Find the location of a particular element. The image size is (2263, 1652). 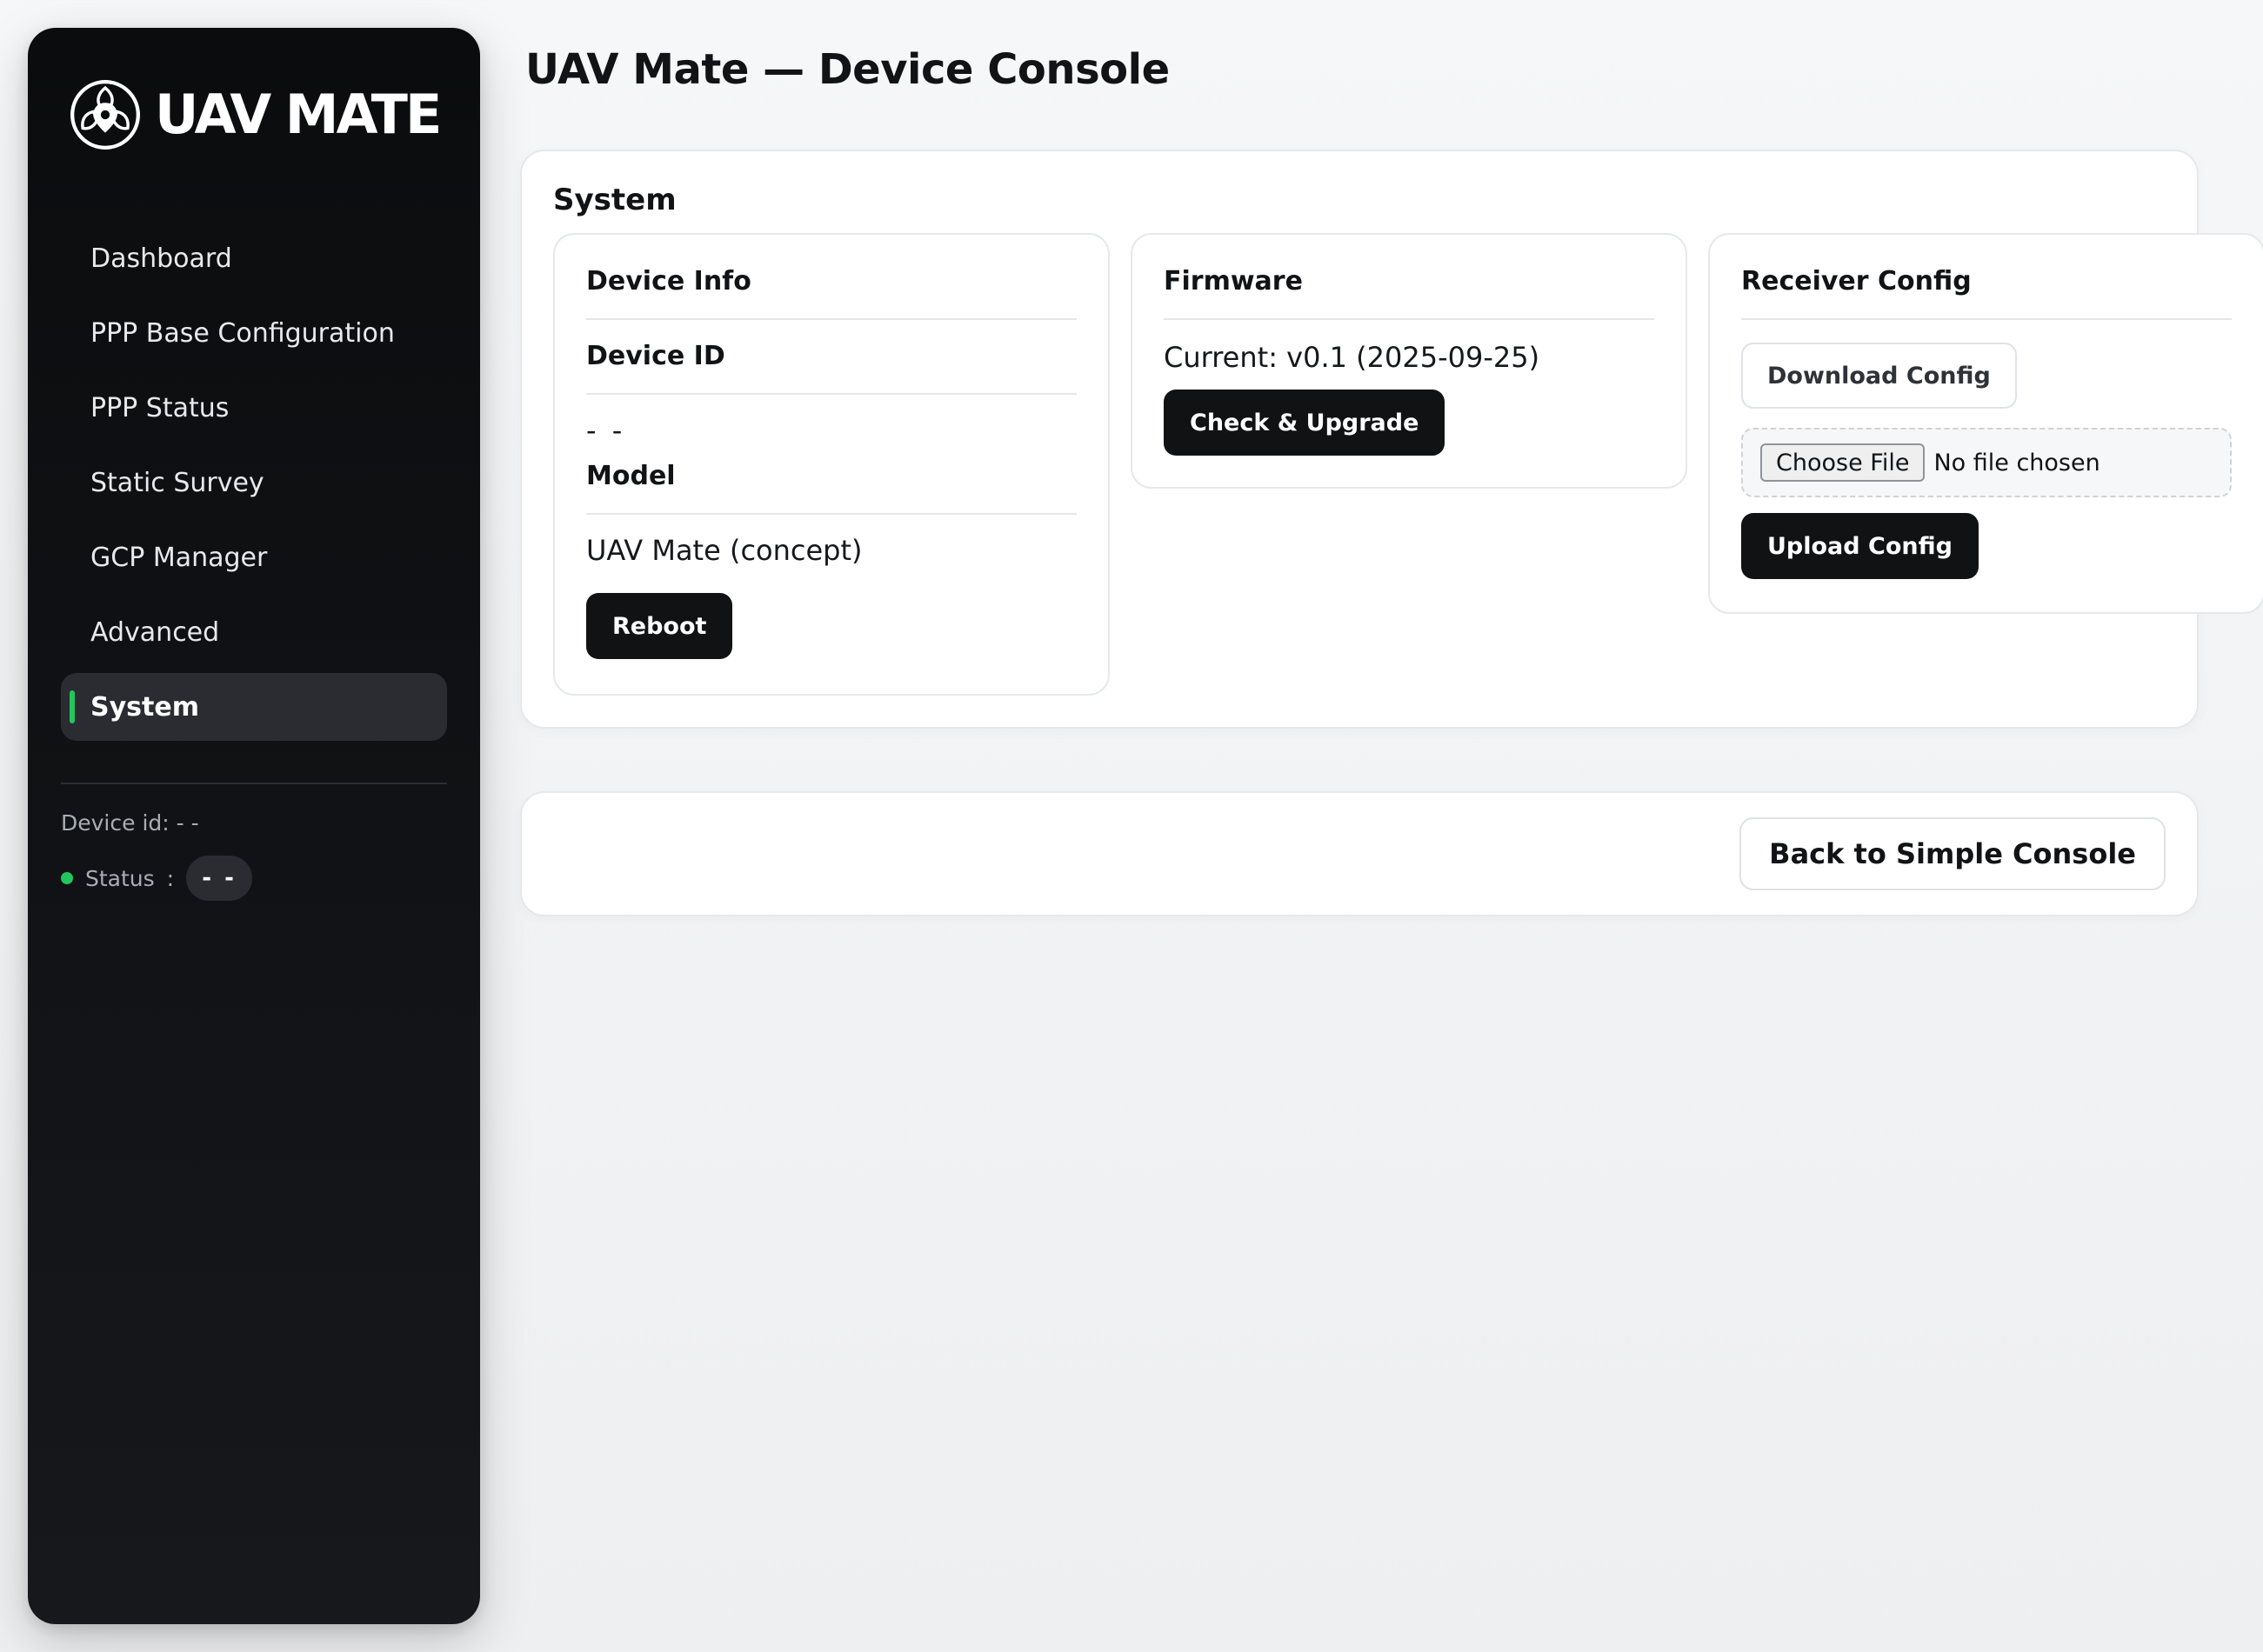

model-value: UAV Mate (concept) is located at coordinates (724, 550).